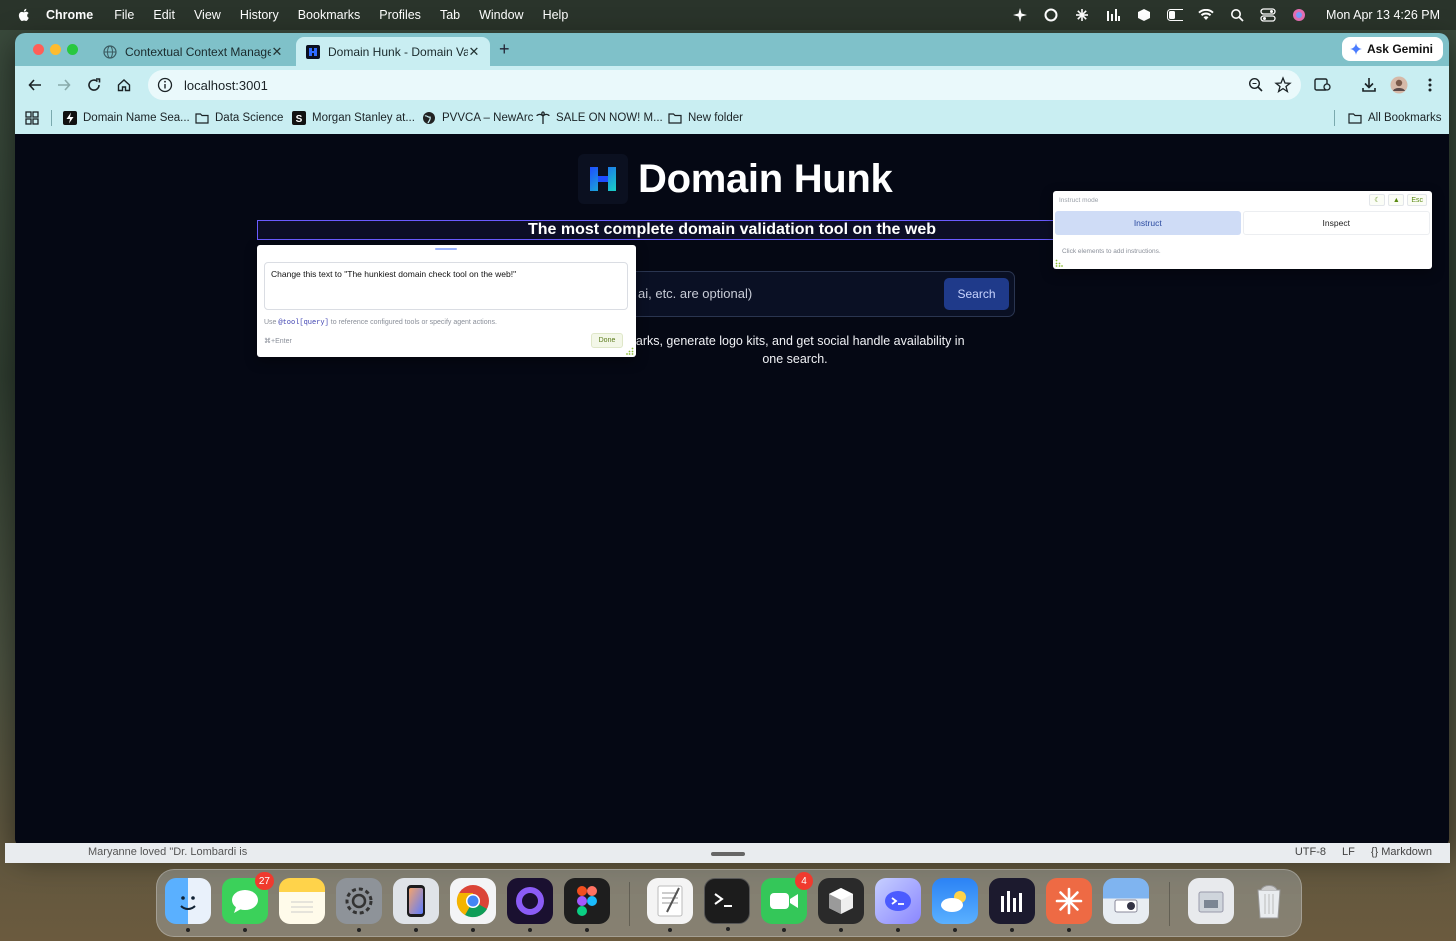  Describe the element at coordinates (1269, 901) in the screenshot. I see `trash-icon` at that location.